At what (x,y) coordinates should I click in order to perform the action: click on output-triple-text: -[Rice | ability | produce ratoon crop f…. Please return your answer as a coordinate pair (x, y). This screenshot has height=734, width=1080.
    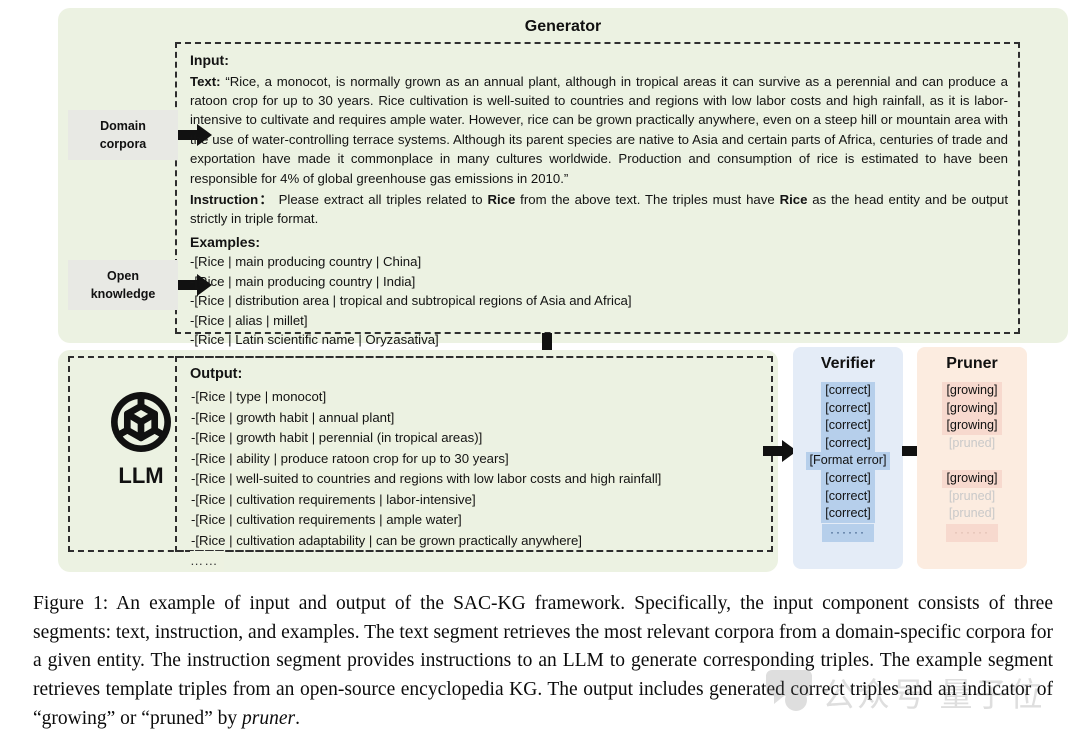
    Looking at the image, I should click on (350, 458).